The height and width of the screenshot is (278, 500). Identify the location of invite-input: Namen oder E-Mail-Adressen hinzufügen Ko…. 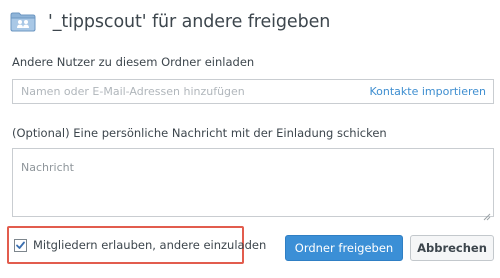
(253, 91).